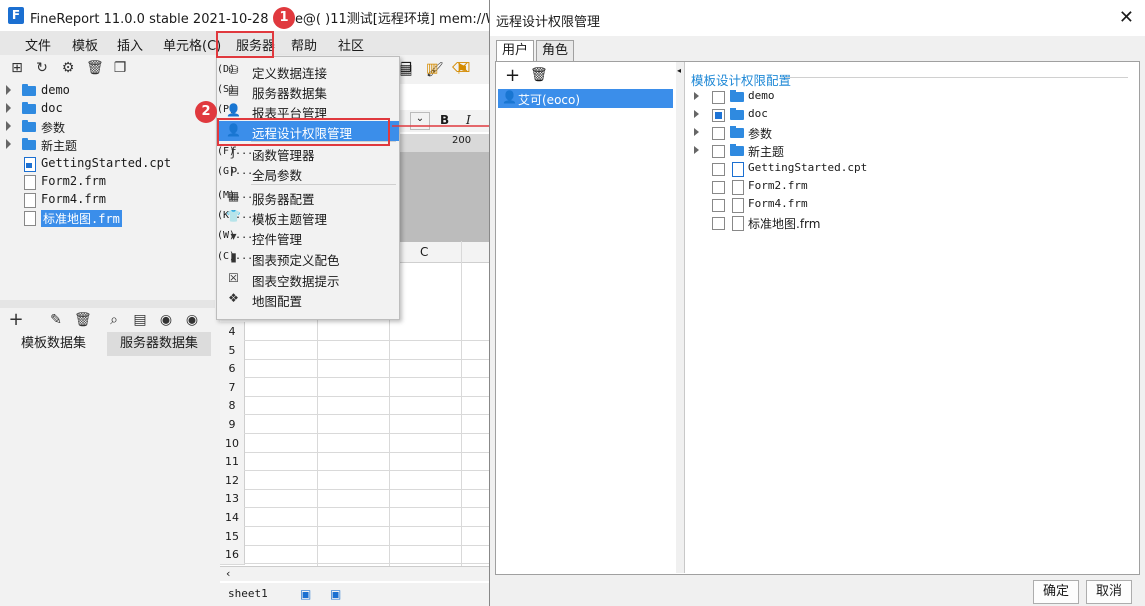 Image resolution: width=1145 pixels, height=606 pixels. Describe the element at coordinates (192, 44) in the screenshot. I see `menu-cell: 单元格(C)` at that location.